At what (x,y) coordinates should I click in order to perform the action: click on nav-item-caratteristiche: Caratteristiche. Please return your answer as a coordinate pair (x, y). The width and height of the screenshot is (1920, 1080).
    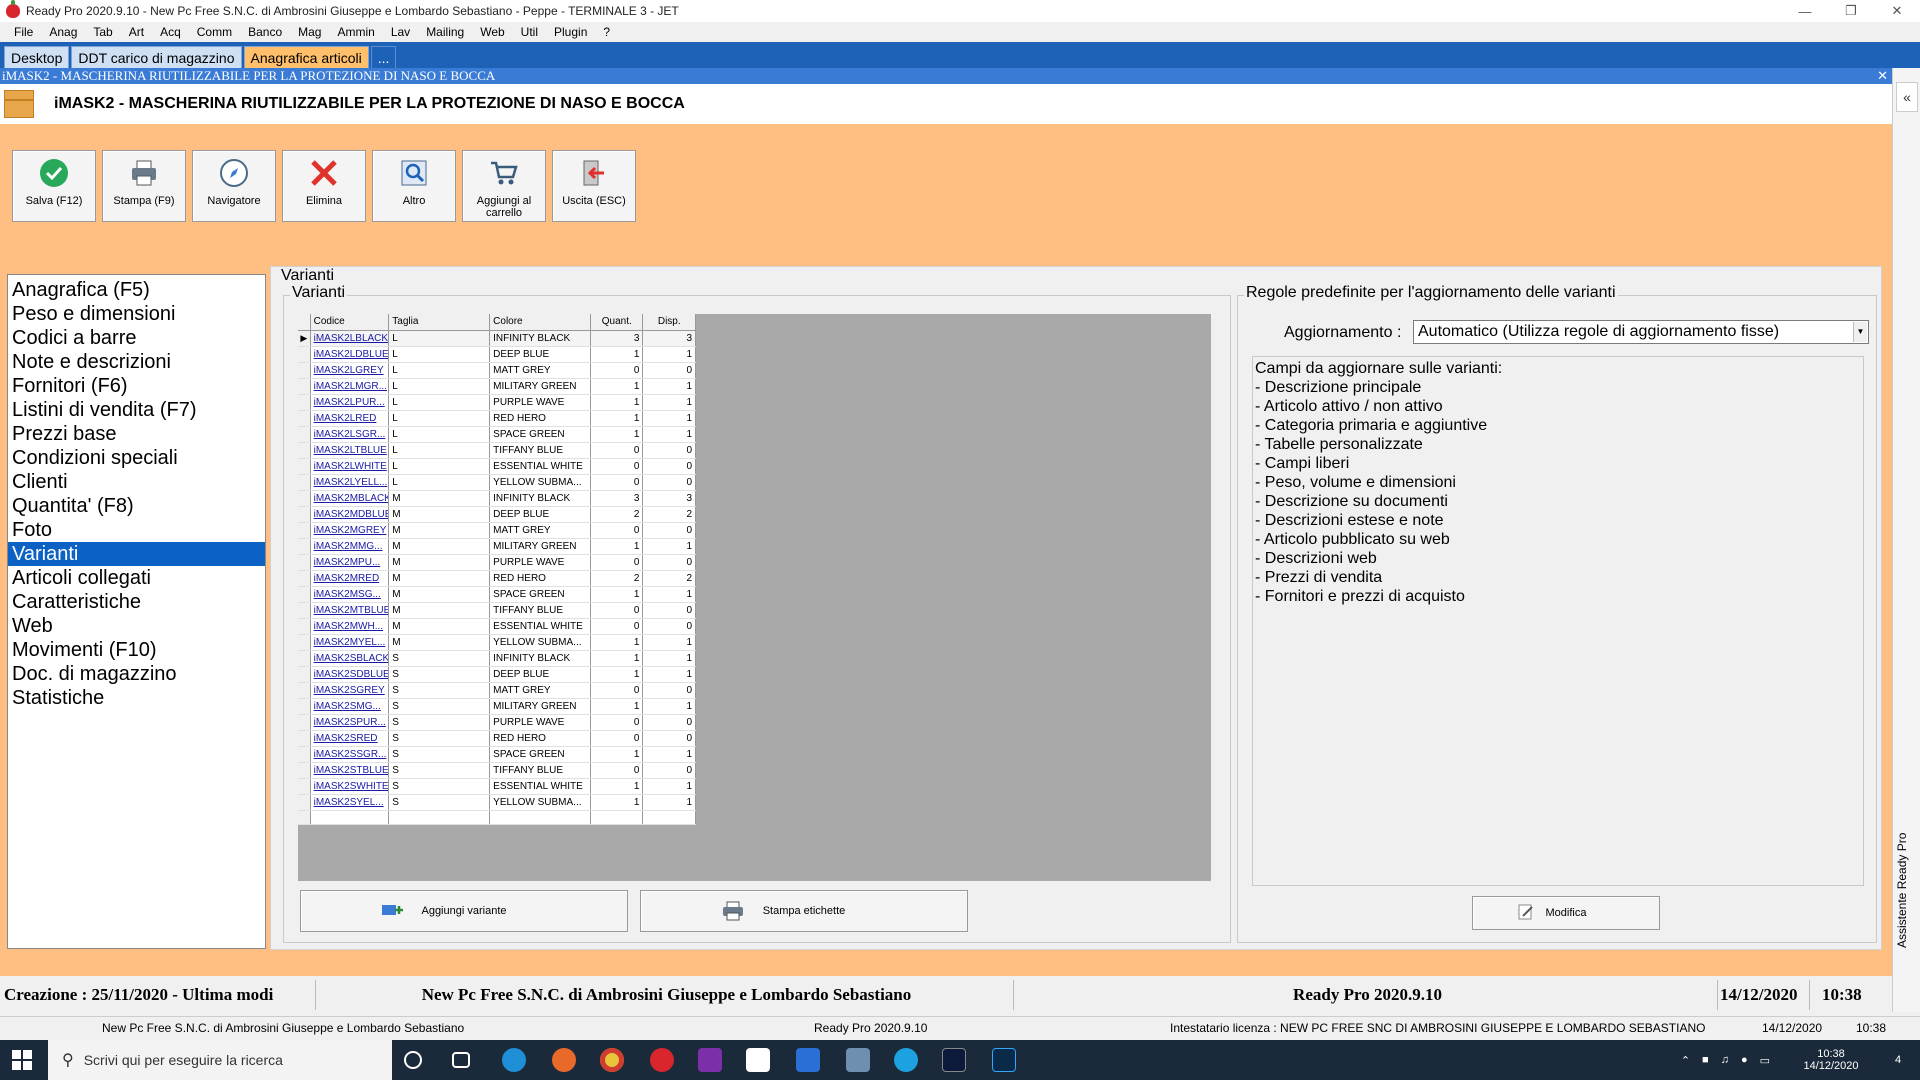
    Looking at the image, I should click on (136, 602).